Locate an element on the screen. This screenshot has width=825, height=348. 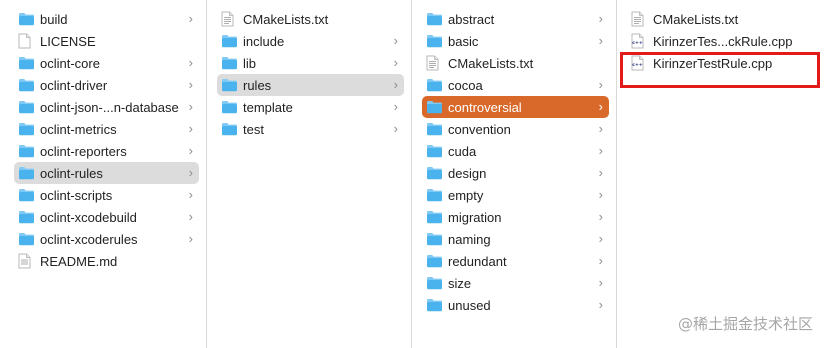
list-item-oclint-core: oclint-core › is located at coordinates (106, 63).